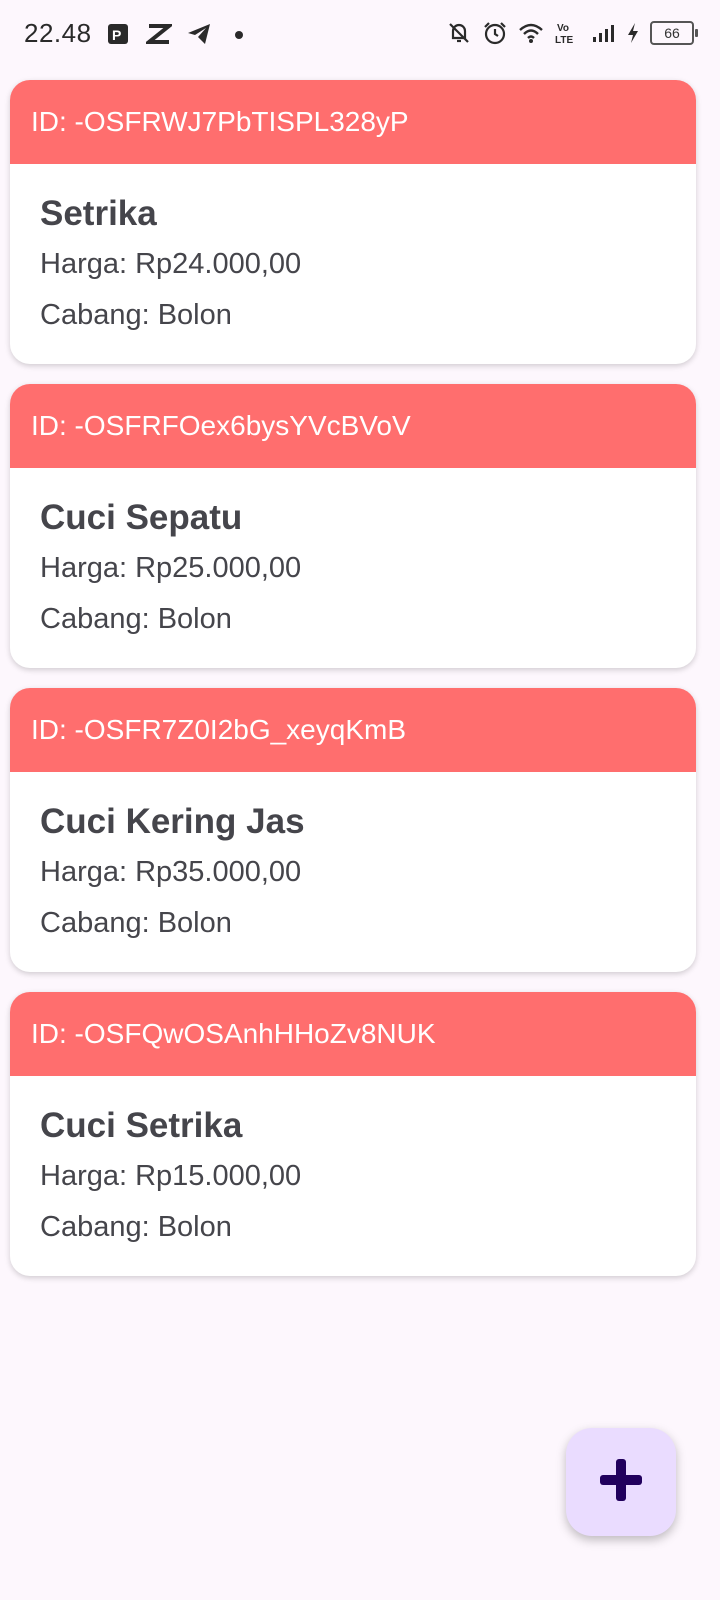  What do you see at coordinates (564, 40) in the screenshot?
I see `svg-text: LTE` at bounding box center [564, 40].